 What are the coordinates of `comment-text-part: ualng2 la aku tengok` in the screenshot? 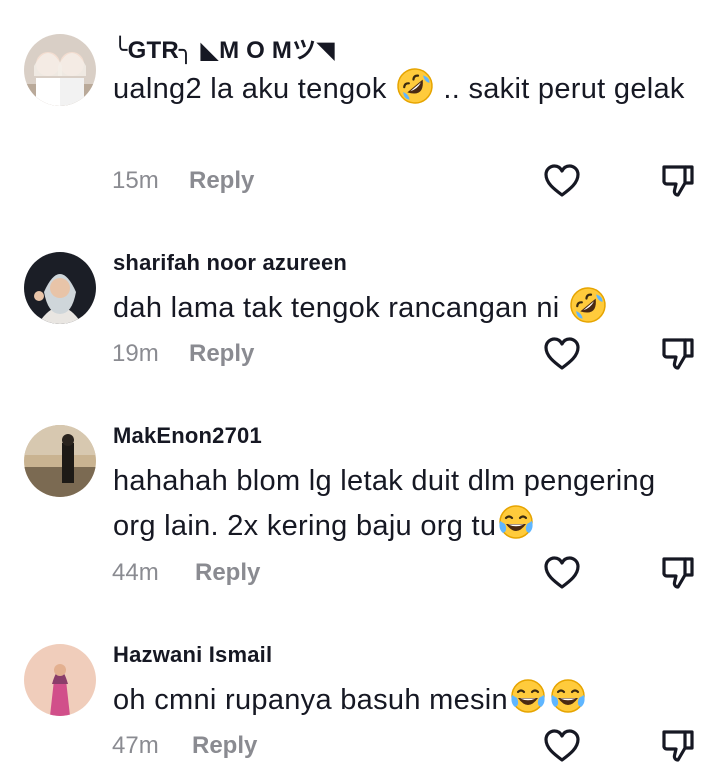 It's located at (250, 89).